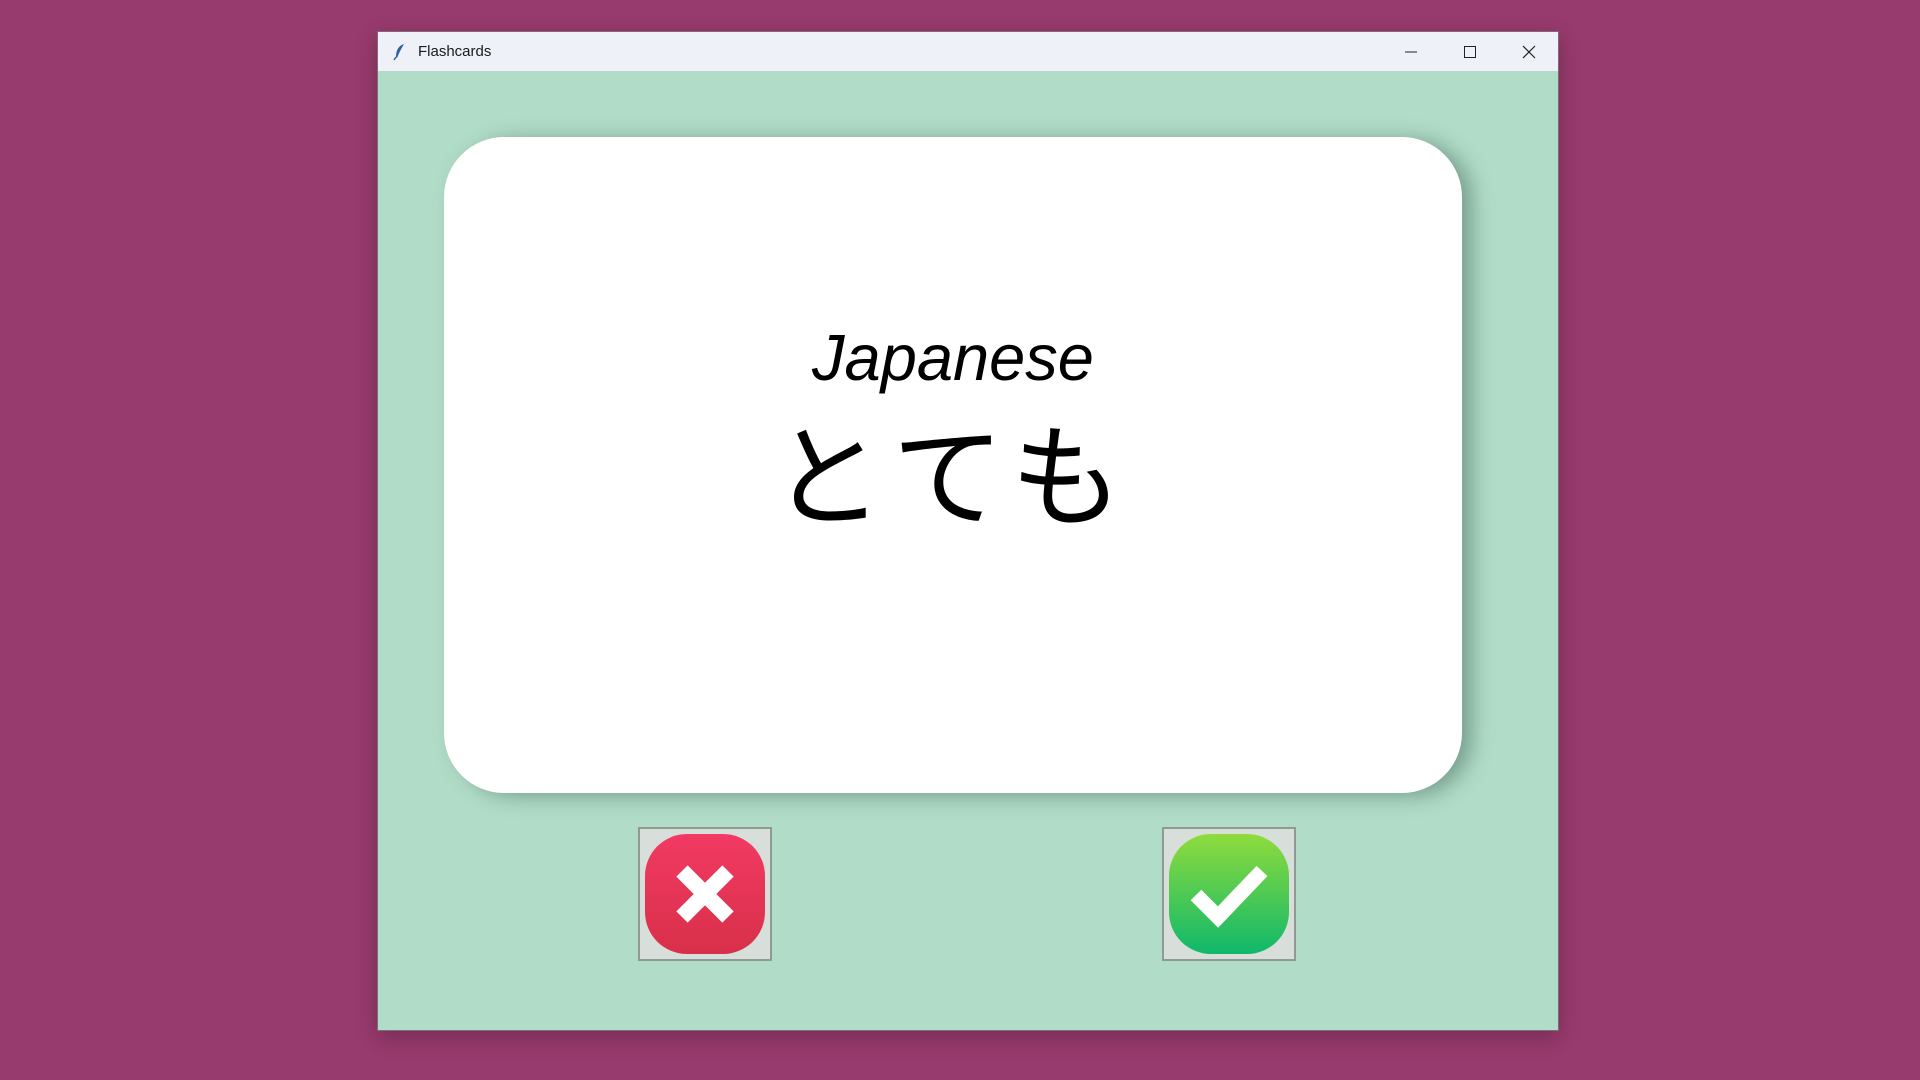  What do you see at coordinates (953, 357) in the screenshot?
I see `card-language-label: Japanese` at bounding box center [953, 357].